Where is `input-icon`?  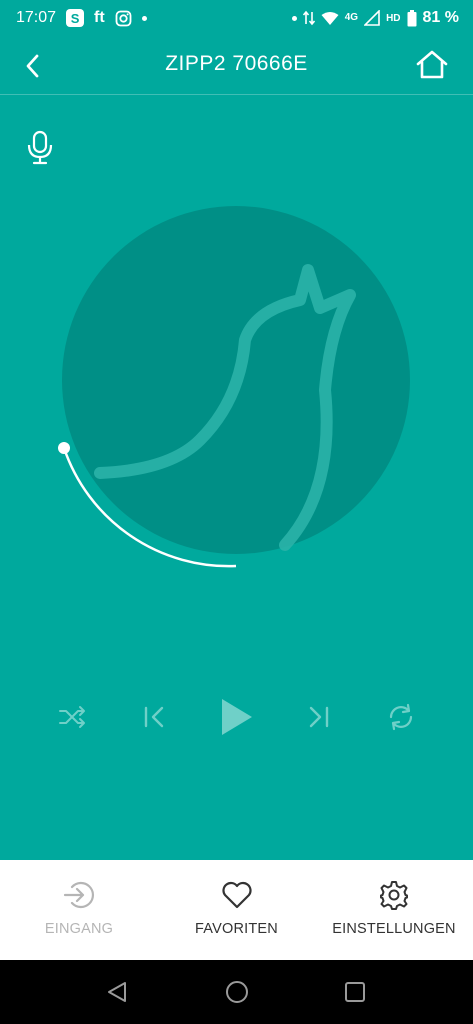
input-icon is located at coordinates (78, 895).